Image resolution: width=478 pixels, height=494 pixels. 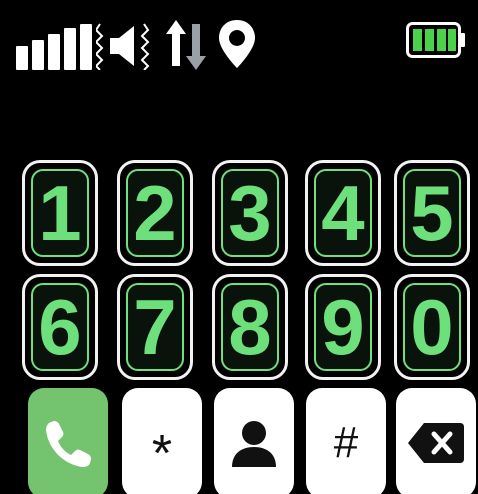 I want to click on key-6: 6, so click(x=60, y=327).